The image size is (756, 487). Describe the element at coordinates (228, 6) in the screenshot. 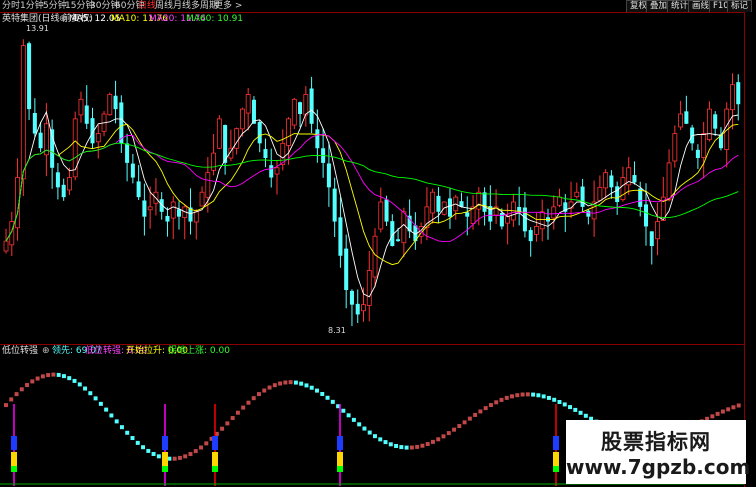

I see `tab-more: 更多 >` at that location.